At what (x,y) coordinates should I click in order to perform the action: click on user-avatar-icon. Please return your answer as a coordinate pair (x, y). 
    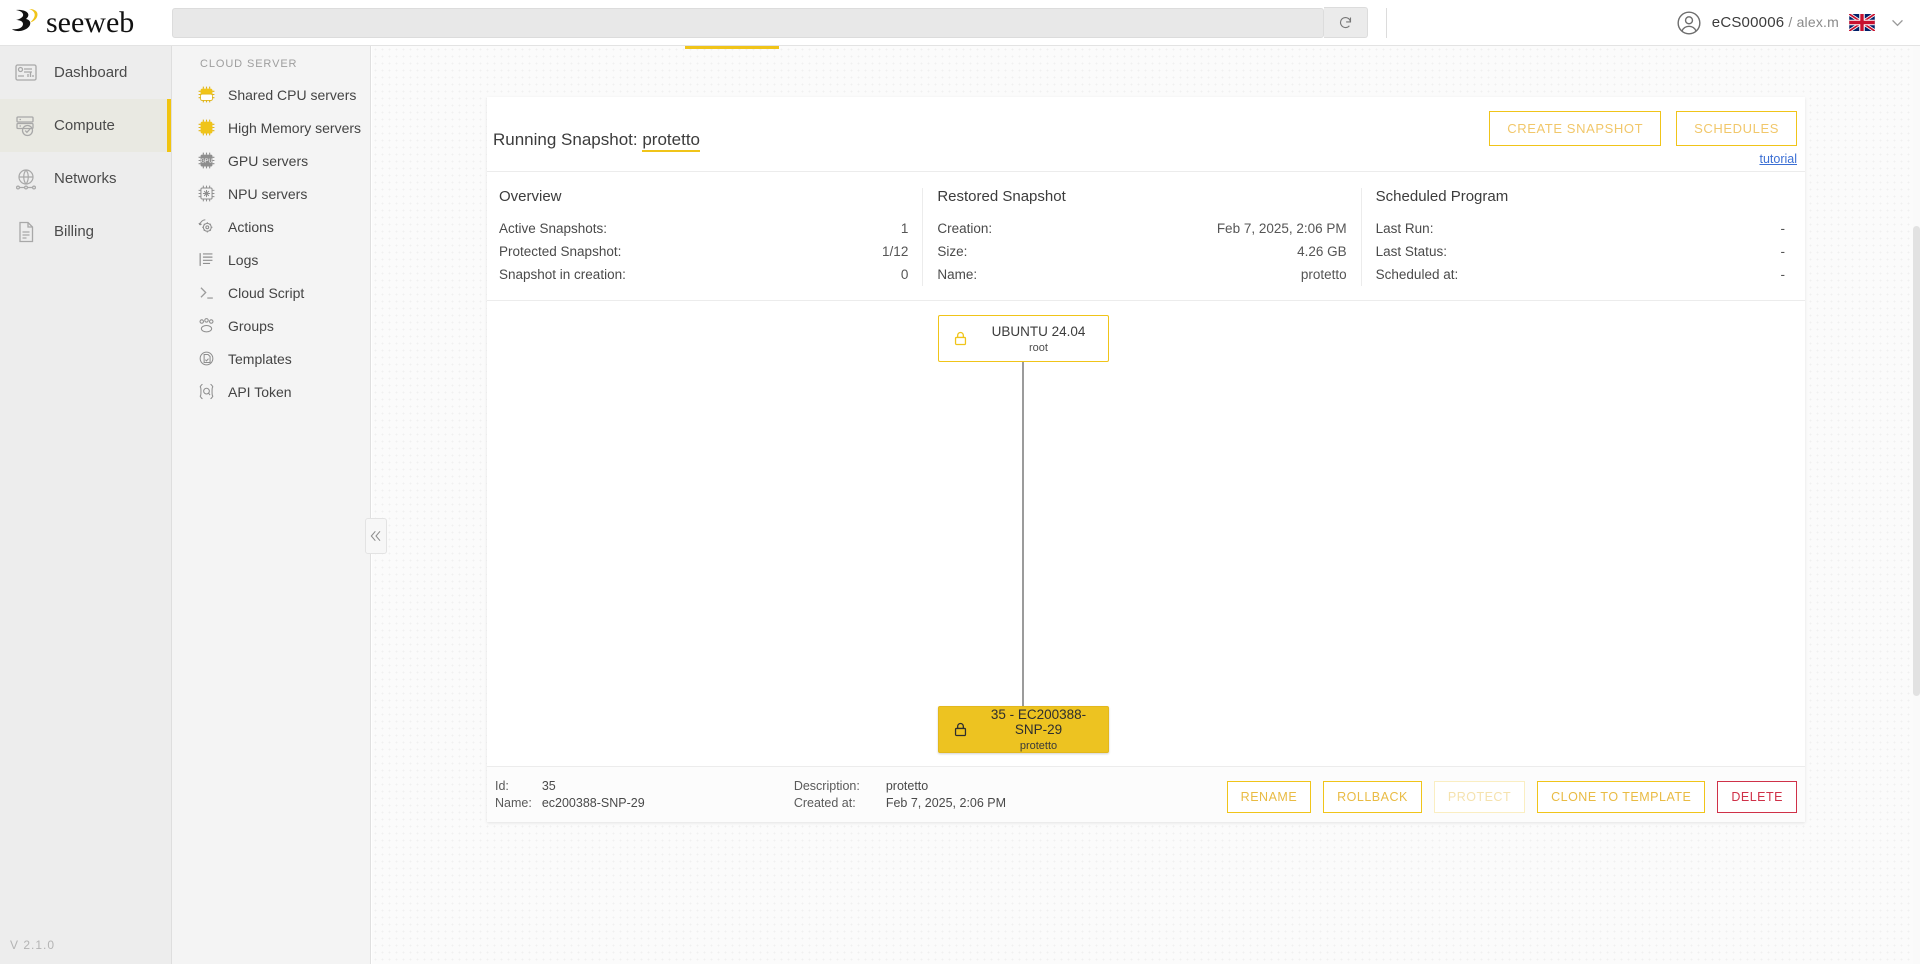
    Looking at the image, I should click on (1689, 23).